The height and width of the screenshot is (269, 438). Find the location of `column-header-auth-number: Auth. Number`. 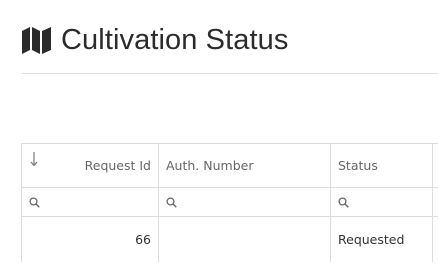

column-header-auth-number: Auth. Number is located at coordinates (245, 166).